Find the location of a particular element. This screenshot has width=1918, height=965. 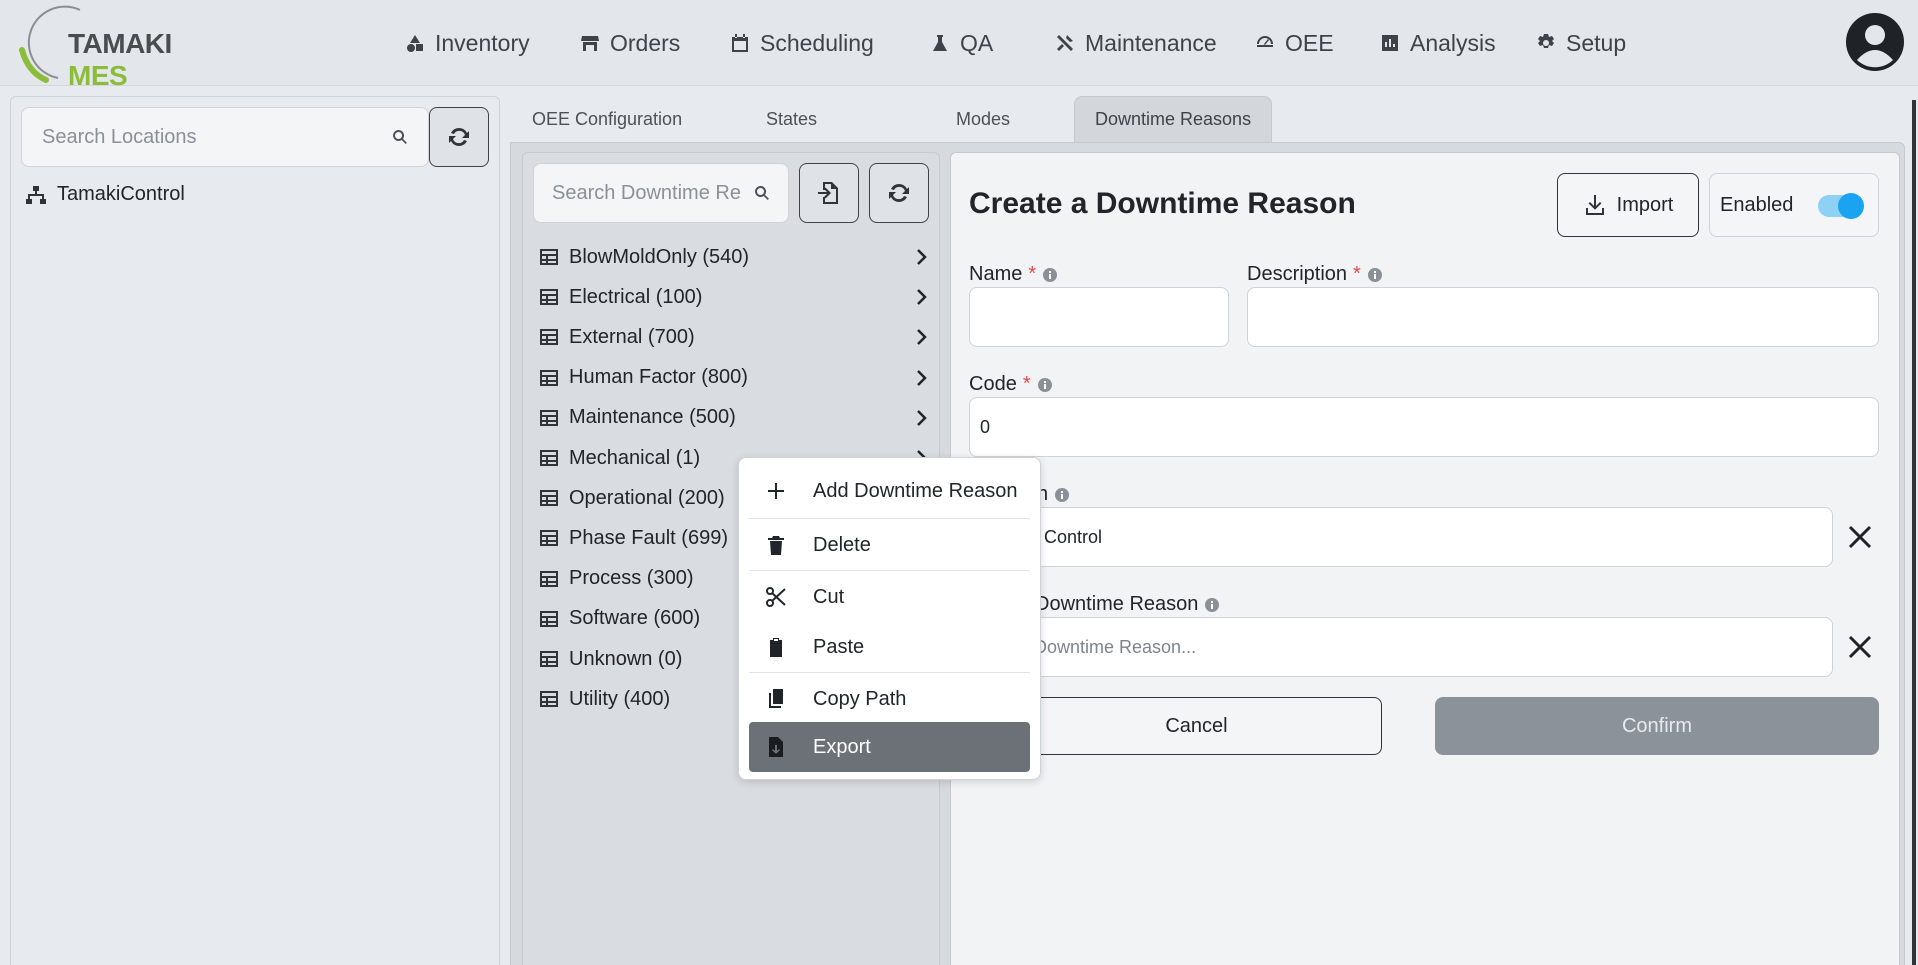

reason-list-item-label: Human Factor (800) is located at coordinates (658, 377).